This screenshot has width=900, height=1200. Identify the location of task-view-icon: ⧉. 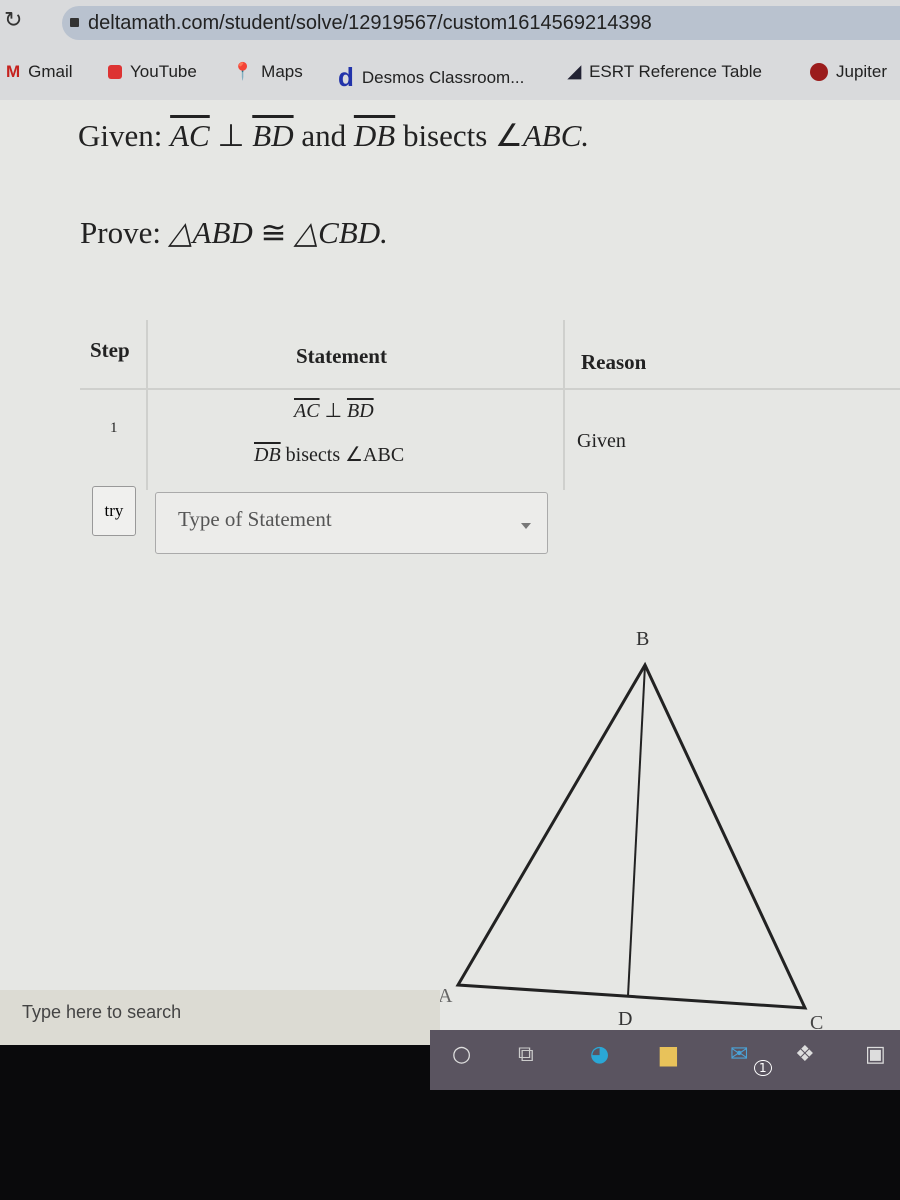
(526, 1054).